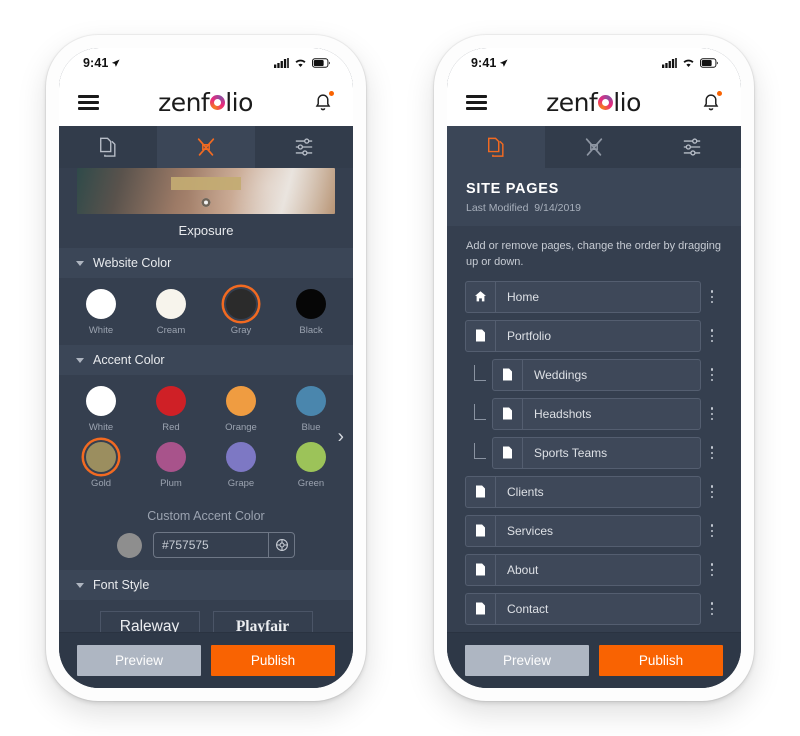 The image size is (800, 736). I want to click on swatch-green: Green, so click(311, 465).